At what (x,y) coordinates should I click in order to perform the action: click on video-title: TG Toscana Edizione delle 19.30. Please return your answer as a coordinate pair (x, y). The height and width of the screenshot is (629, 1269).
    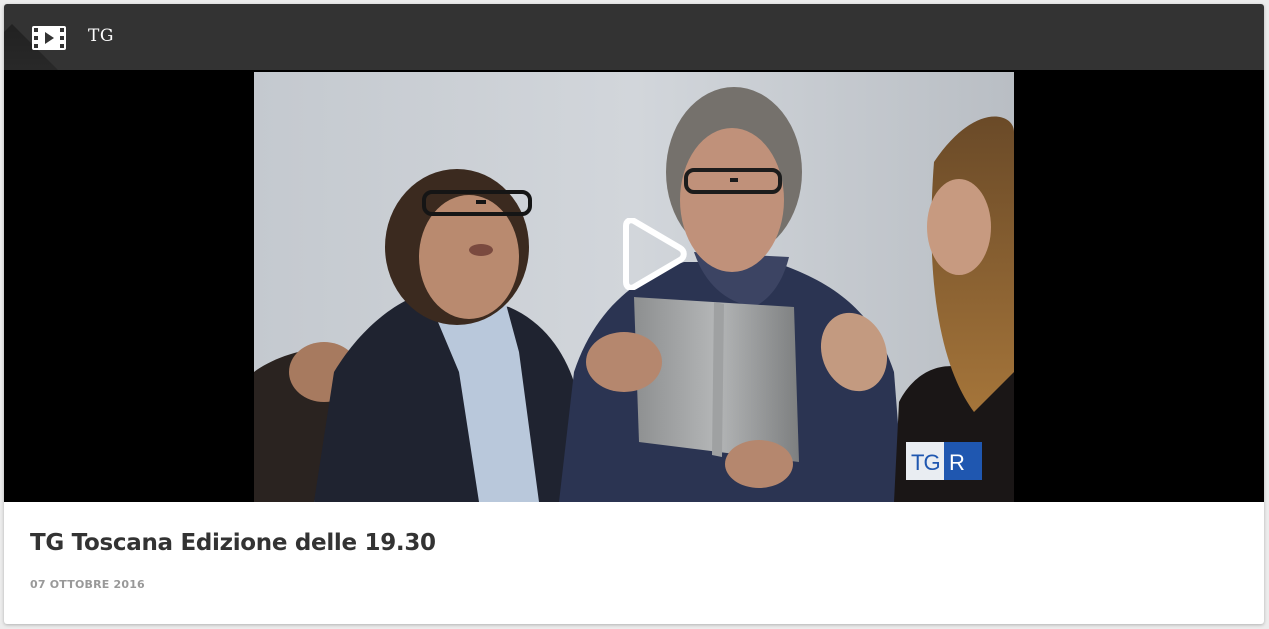
    Looking at the image, I should click on (233, 543).